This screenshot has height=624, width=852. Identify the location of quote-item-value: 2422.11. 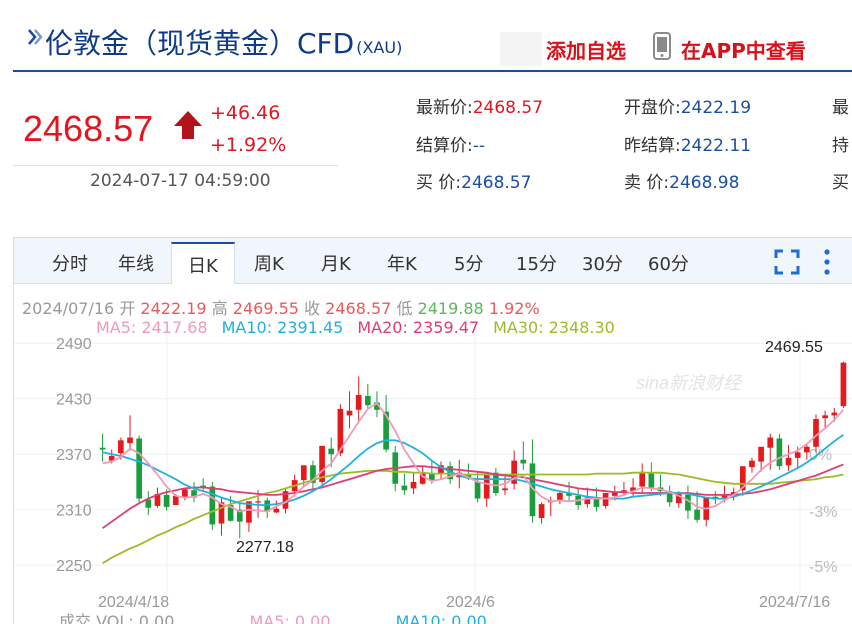
(716, 146).